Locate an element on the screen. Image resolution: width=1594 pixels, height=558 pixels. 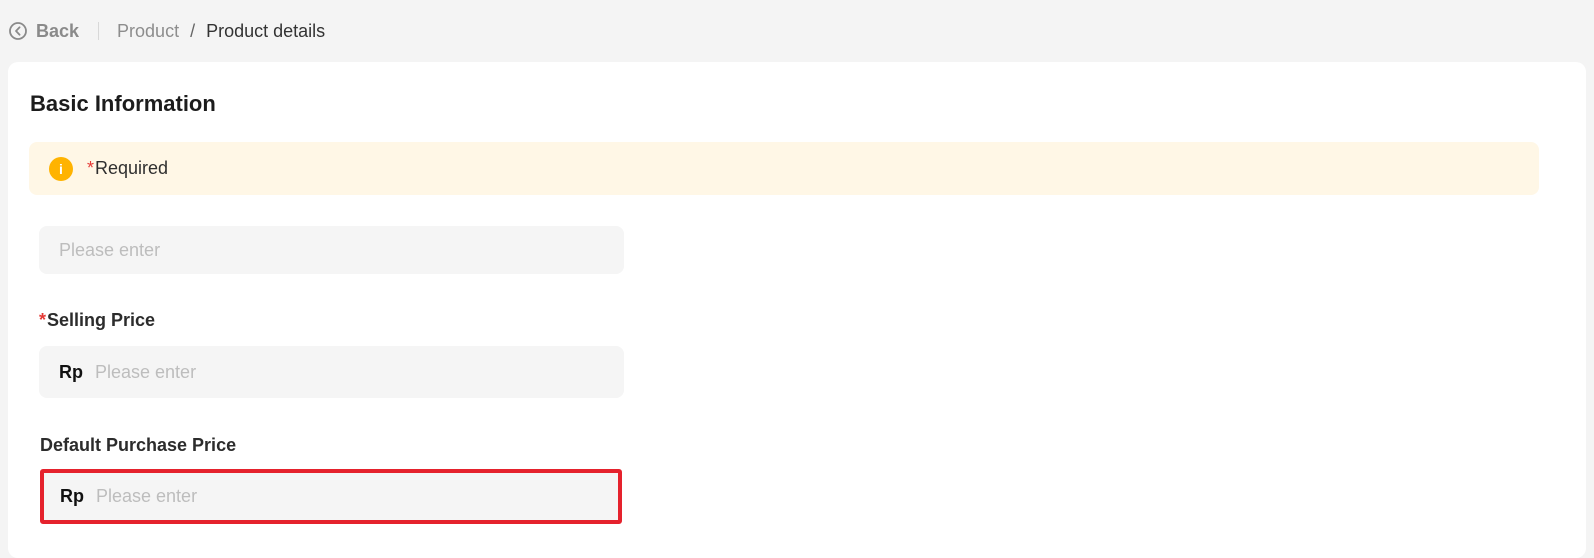
back-circle-icon is located at coordinates (18, 31).